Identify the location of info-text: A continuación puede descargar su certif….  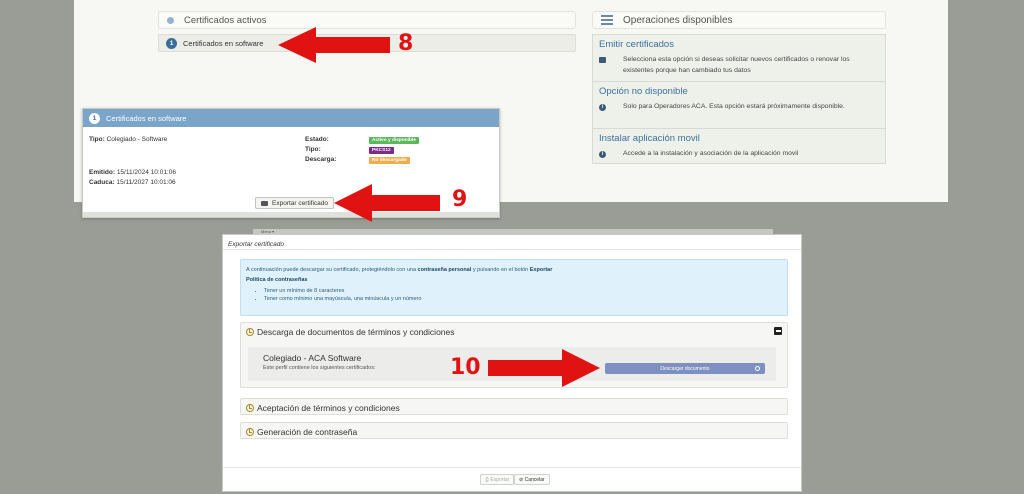
(332, 270).